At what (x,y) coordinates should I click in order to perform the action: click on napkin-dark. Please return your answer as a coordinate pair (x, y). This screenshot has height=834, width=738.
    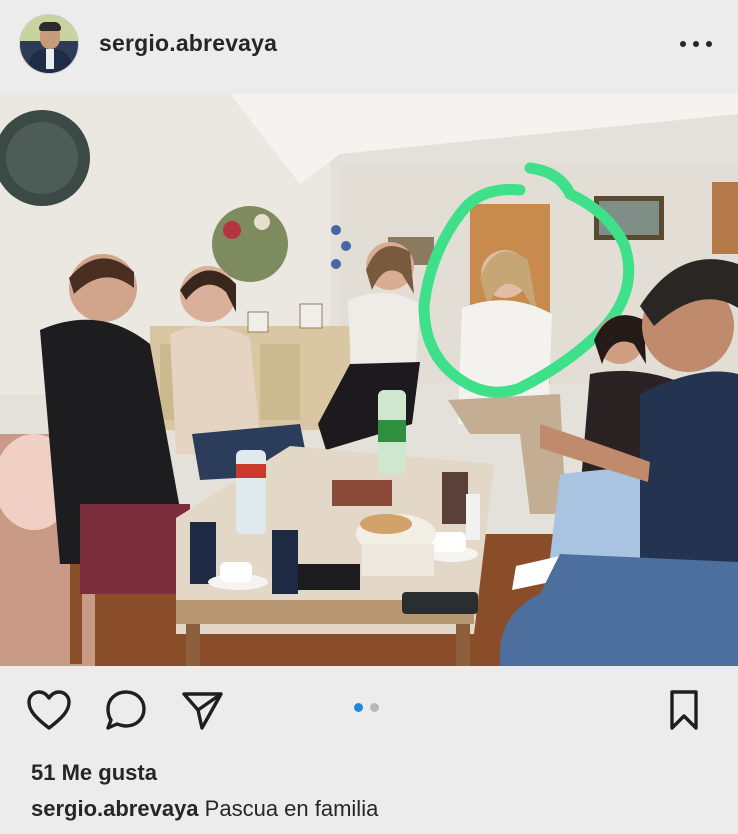
    Looking at the image, I should click on (329, 577).